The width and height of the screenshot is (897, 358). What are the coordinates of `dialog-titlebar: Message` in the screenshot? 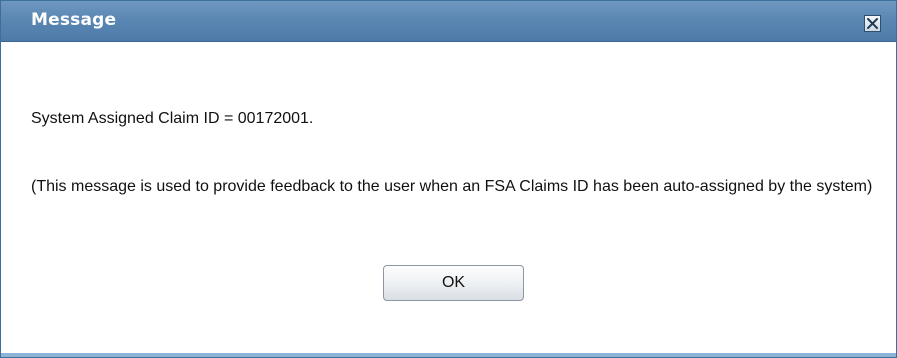 It's located at (448, 21).